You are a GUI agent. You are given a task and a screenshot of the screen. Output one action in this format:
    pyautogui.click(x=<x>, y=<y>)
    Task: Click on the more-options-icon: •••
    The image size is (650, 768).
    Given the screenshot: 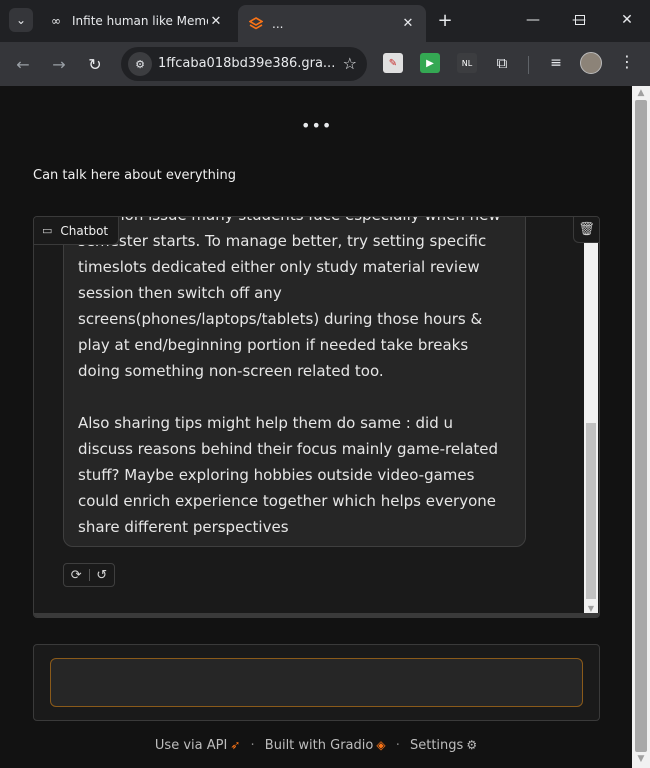 What is the action you would take?
    pyautogui.click(x=316, y=125)
    